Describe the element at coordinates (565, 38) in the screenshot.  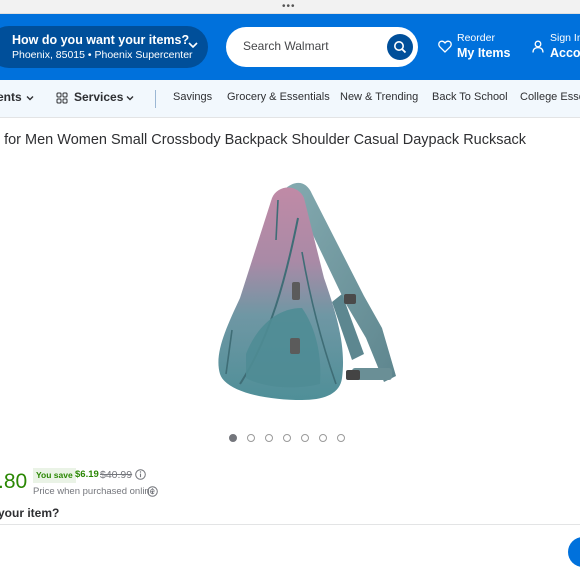
I see `sign-in-label: Sign In` at that location.